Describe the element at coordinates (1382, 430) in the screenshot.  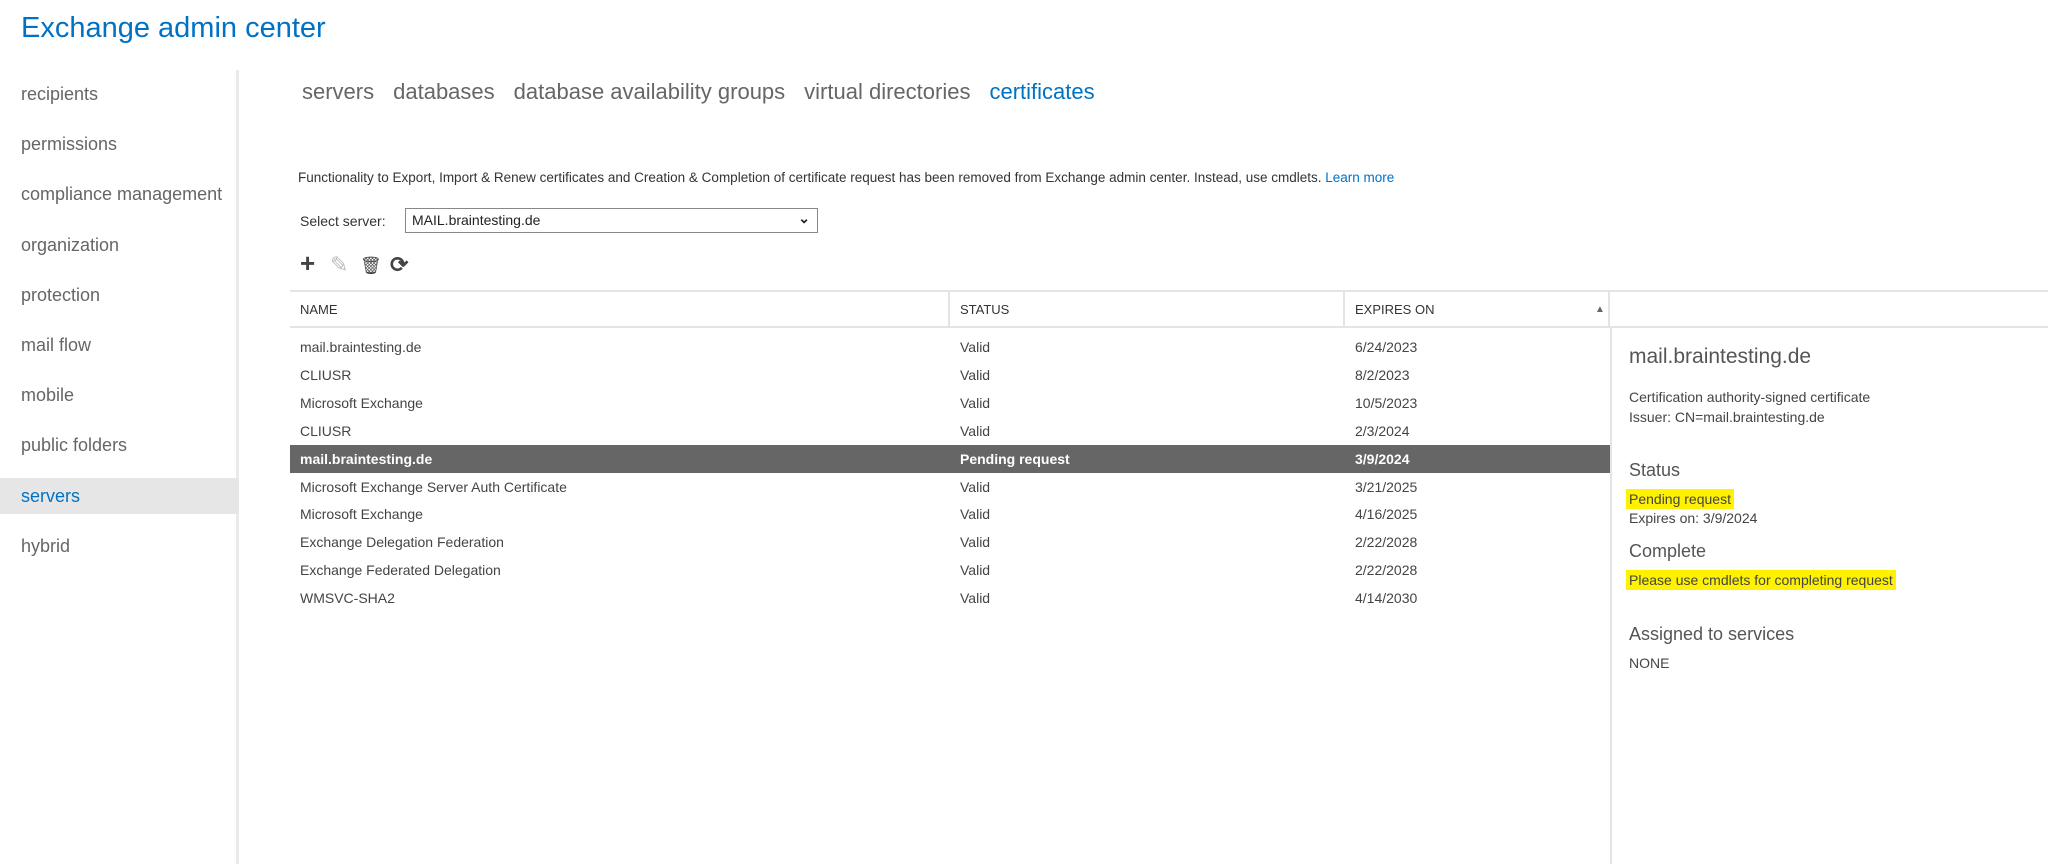
I see `cell-expires: 2/3/2024` at that location.